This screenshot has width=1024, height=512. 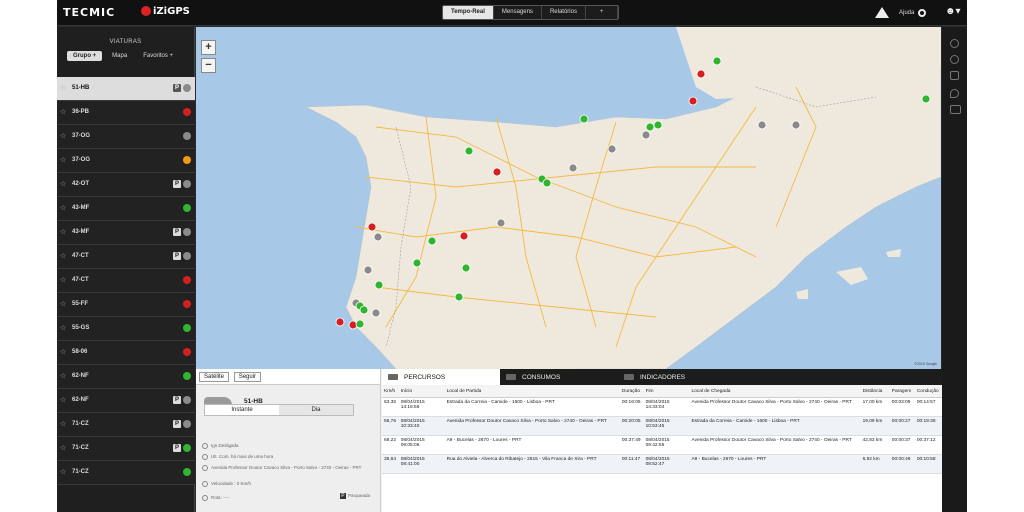 What do you see at coordinates (677, 377) in the screenshot?
I see `tab-indicadores: INDICADORES` at bounding box center [677, 377].